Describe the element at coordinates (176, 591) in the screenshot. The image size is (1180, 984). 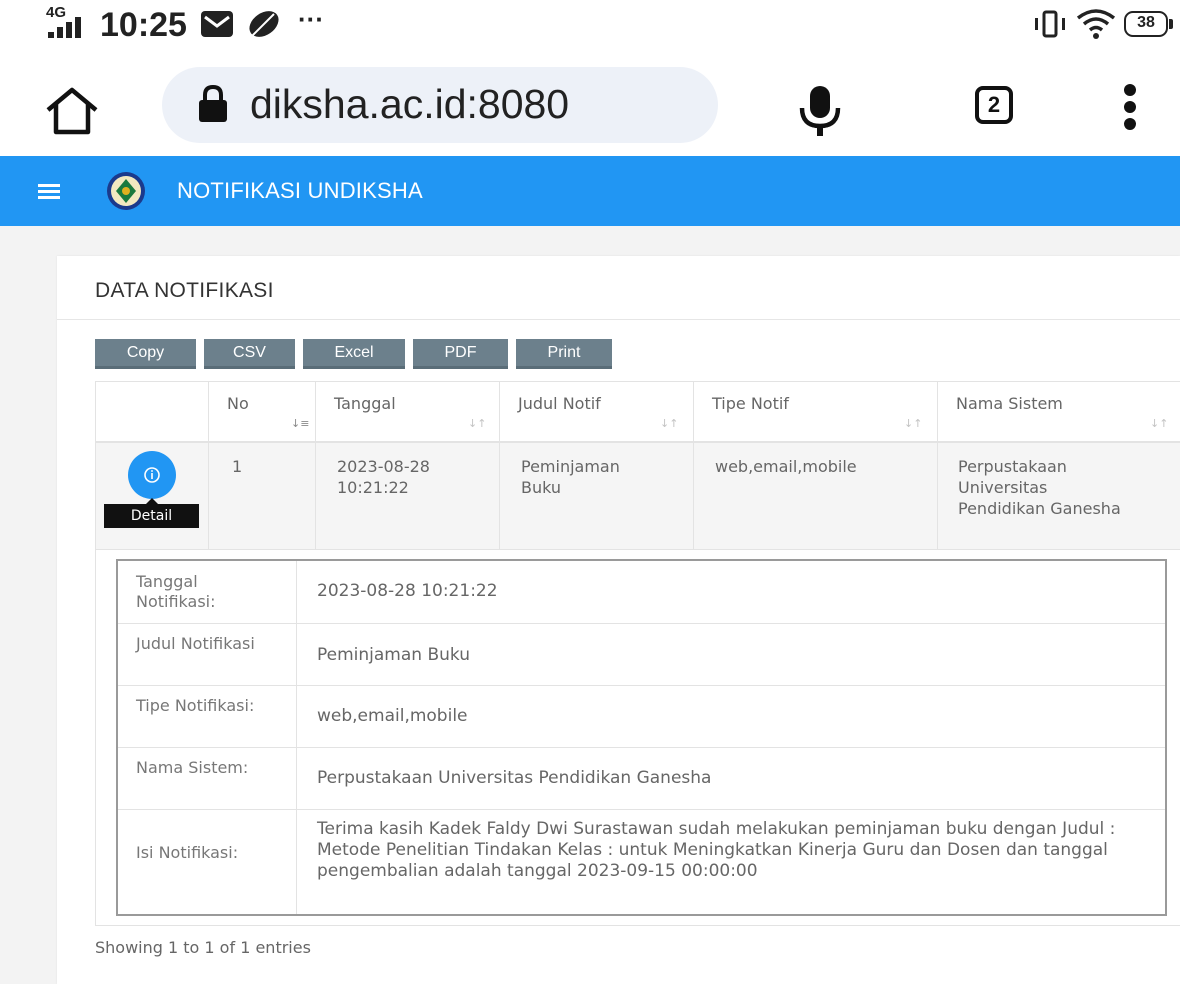
I see `detail-label: Tanggal Notifikasi:` at that location.